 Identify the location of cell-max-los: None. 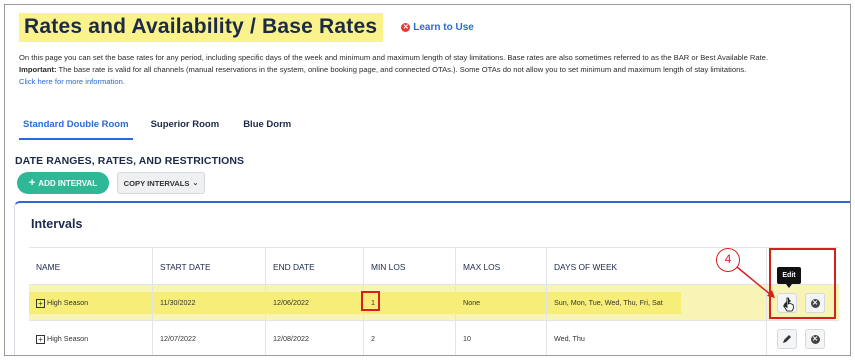
(500, 303).